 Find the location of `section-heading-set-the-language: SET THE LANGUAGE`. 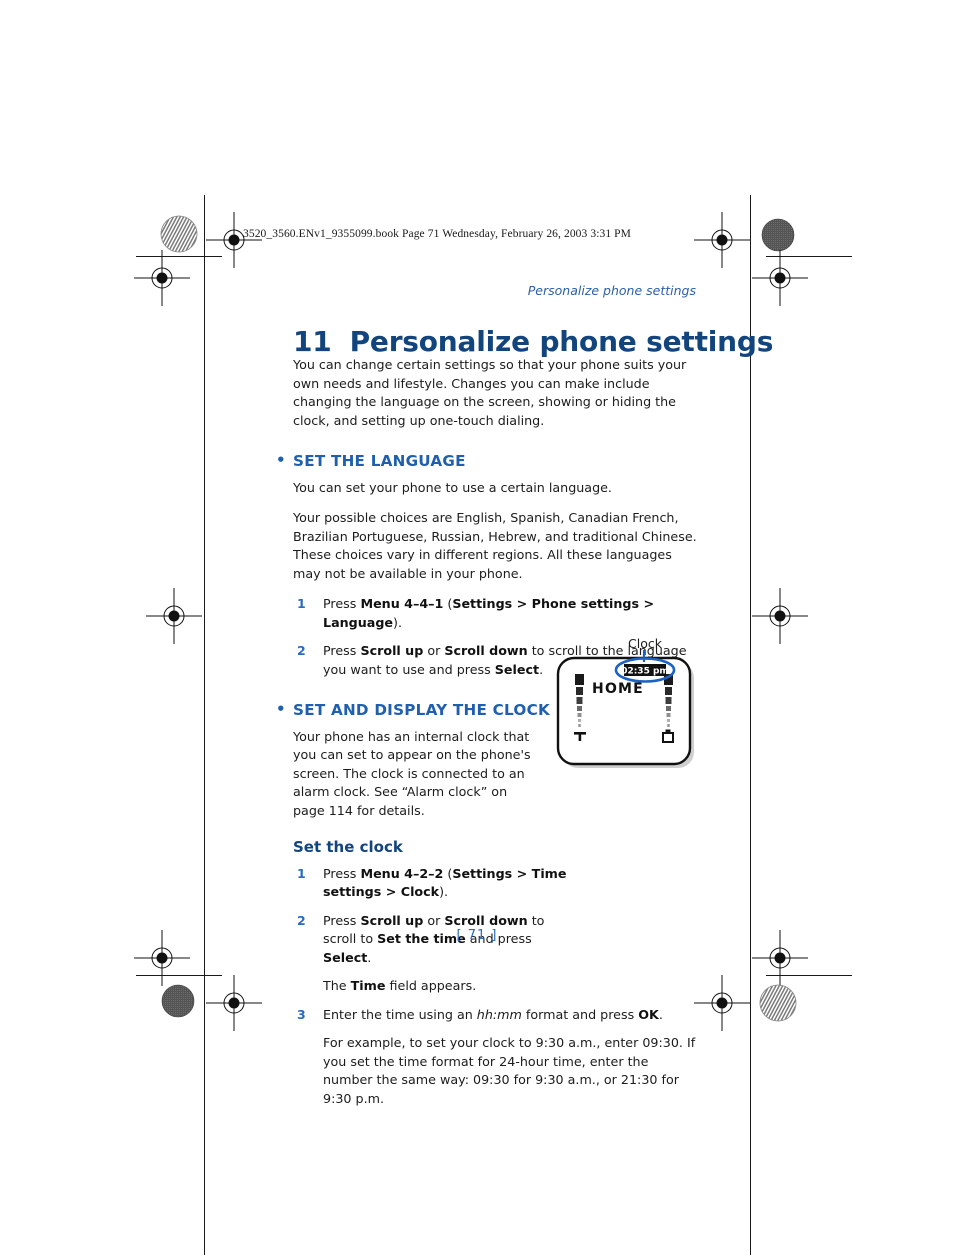

section-heading-set-the-language: SET THE LANGUAGE is located at coordinates (486, 461).